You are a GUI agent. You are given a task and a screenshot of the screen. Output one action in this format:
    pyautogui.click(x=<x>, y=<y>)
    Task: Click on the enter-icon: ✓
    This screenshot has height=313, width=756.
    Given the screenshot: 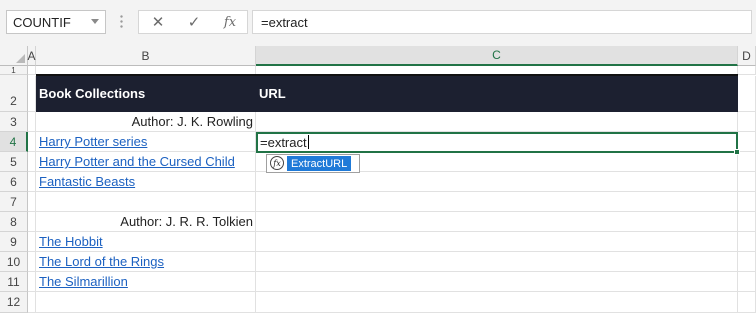 What is the action you would take?
    pyautogui.click(x=194, y=22)
    